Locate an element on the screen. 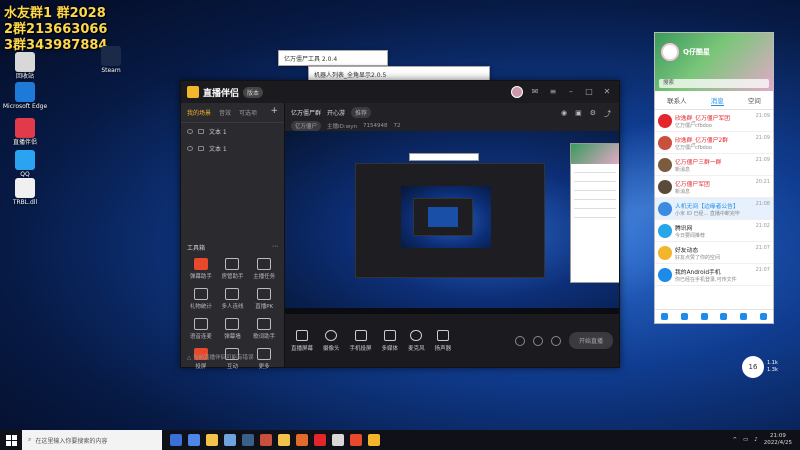 This screenshot has width=800, height=450. chat-list-item: 腾讯网 今日要闻推荐 21:02 is located at coordinates (714, 231).